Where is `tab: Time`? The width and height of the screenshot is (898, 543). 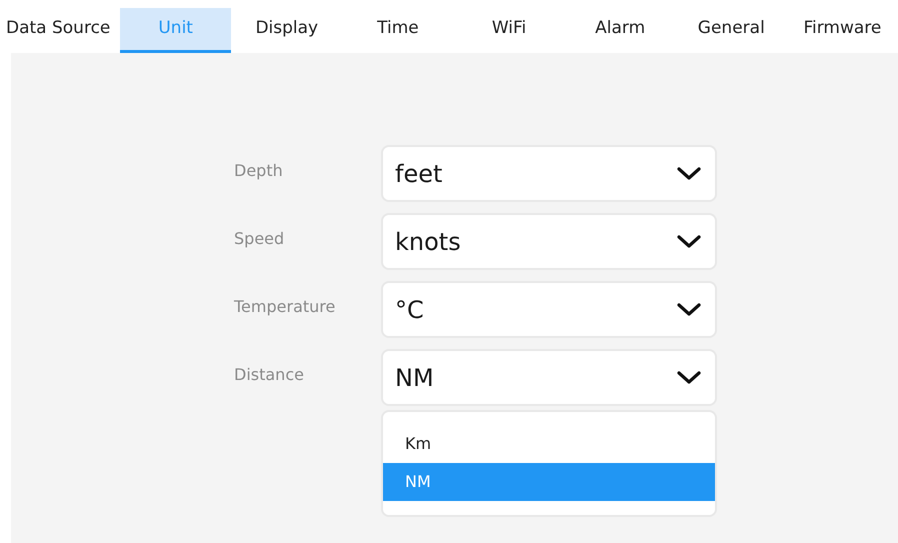
tab: Time is located at coordinates (398, 30).